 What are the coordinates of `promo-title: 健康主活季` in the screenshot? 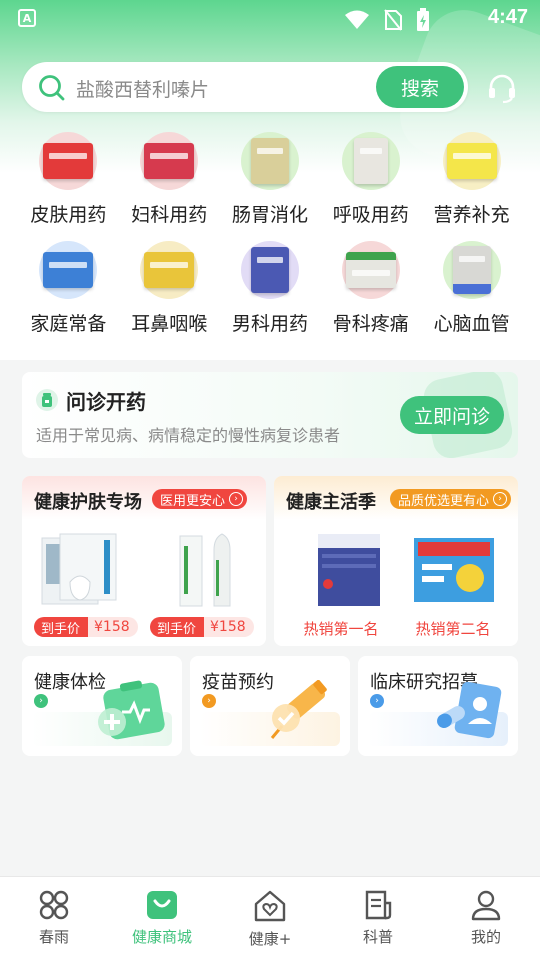 It's located at (331, 502).